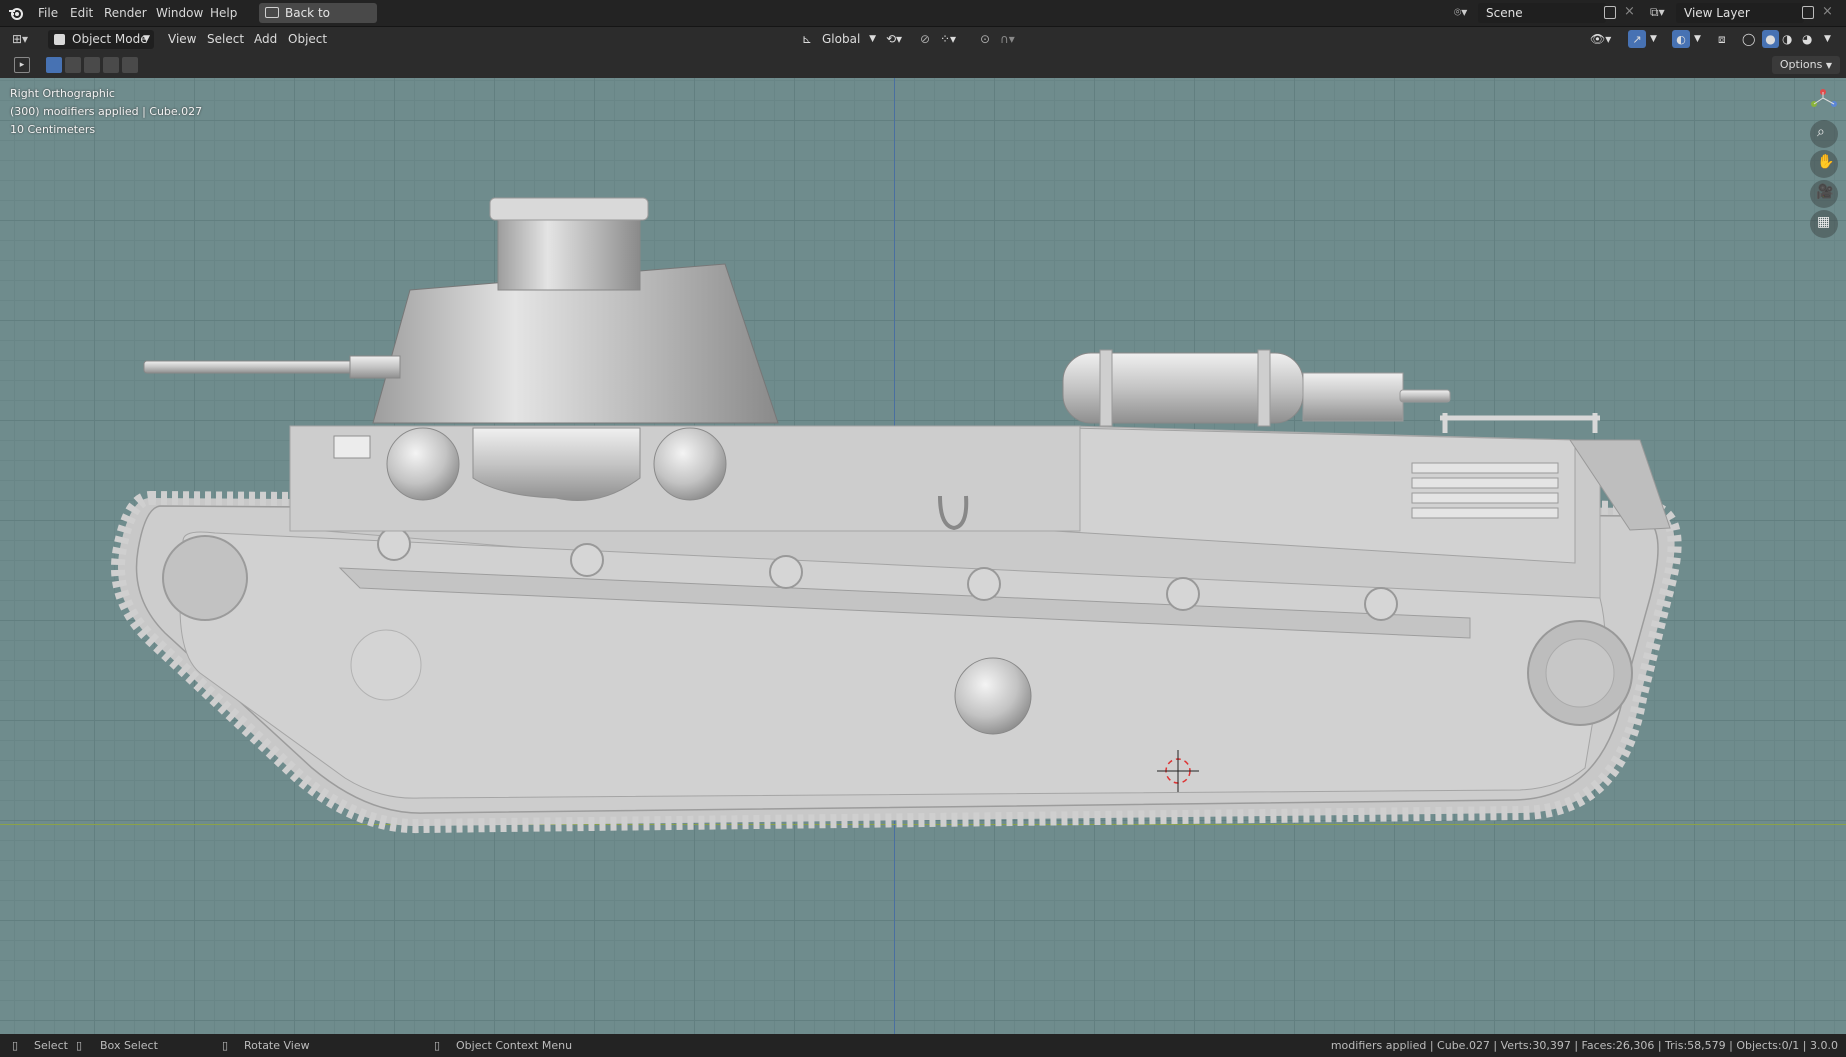 The width and height of the screenshot is (1846, 1057). What do you see at coordinates (1787, 39) in the screenshot?
I see `material-shading-icon: ◑` at bounding box center [1787, 39].